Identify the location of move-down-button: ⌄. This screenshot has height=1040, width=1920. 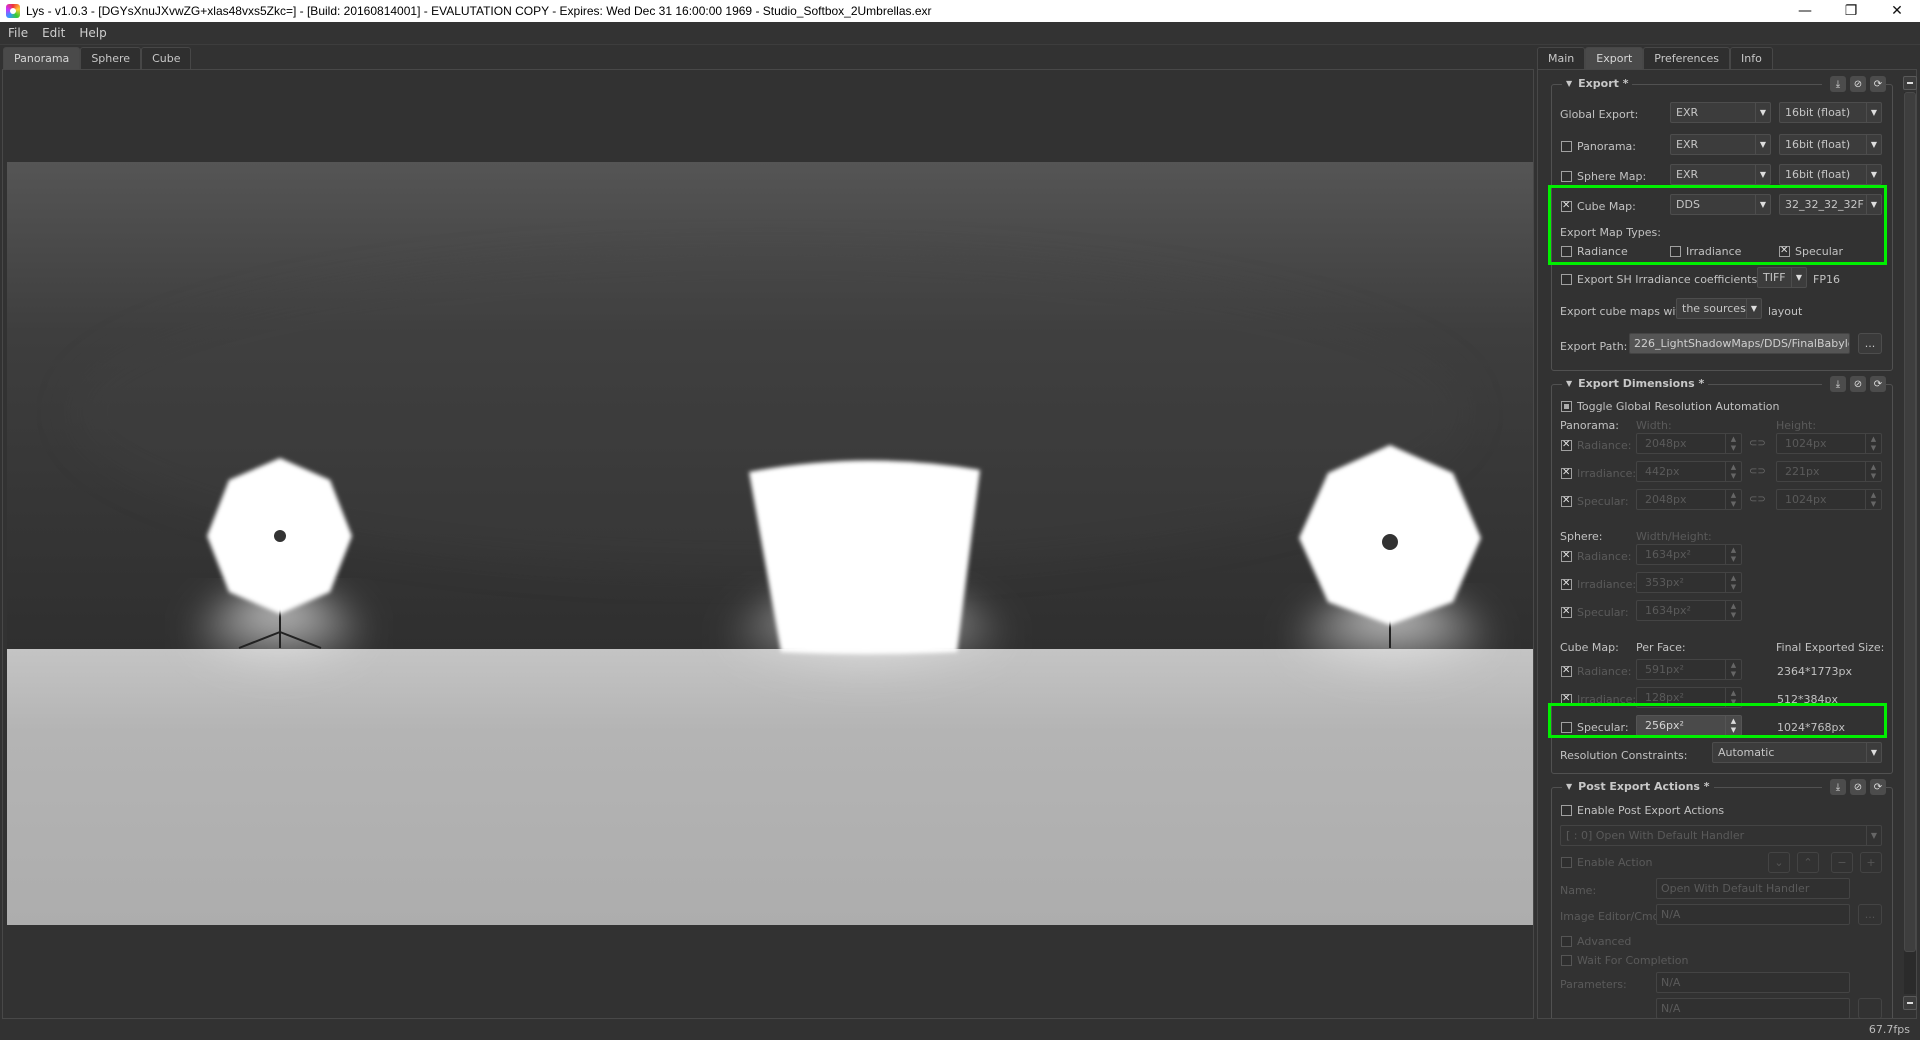
(1779, 862).